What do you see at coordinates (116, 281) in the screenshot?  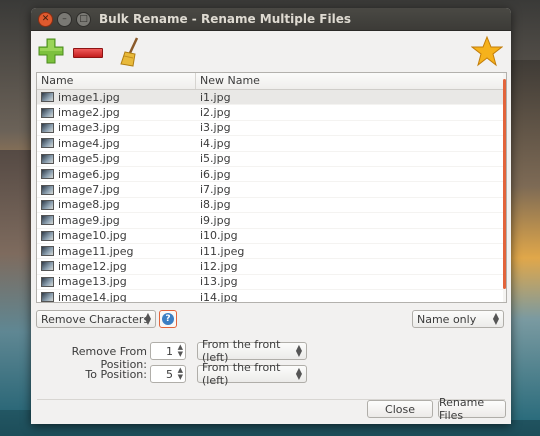 I see `file-name-cell: image13.jpg` at bounding box center [116, 281].